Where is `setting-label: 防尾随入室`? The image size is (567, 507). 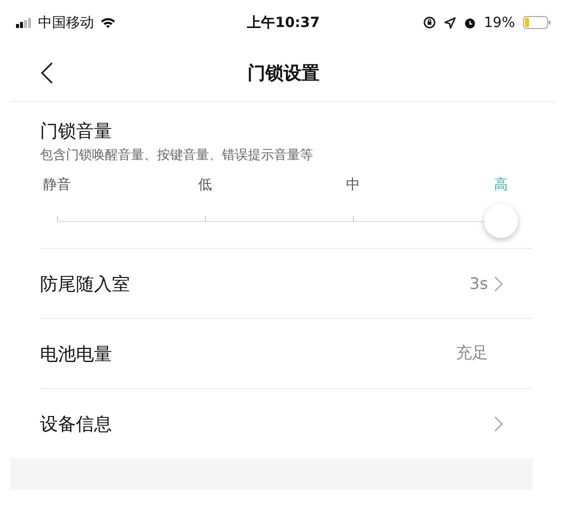 setting-label: 防尾随入室 is located at coordinates (85, 284).